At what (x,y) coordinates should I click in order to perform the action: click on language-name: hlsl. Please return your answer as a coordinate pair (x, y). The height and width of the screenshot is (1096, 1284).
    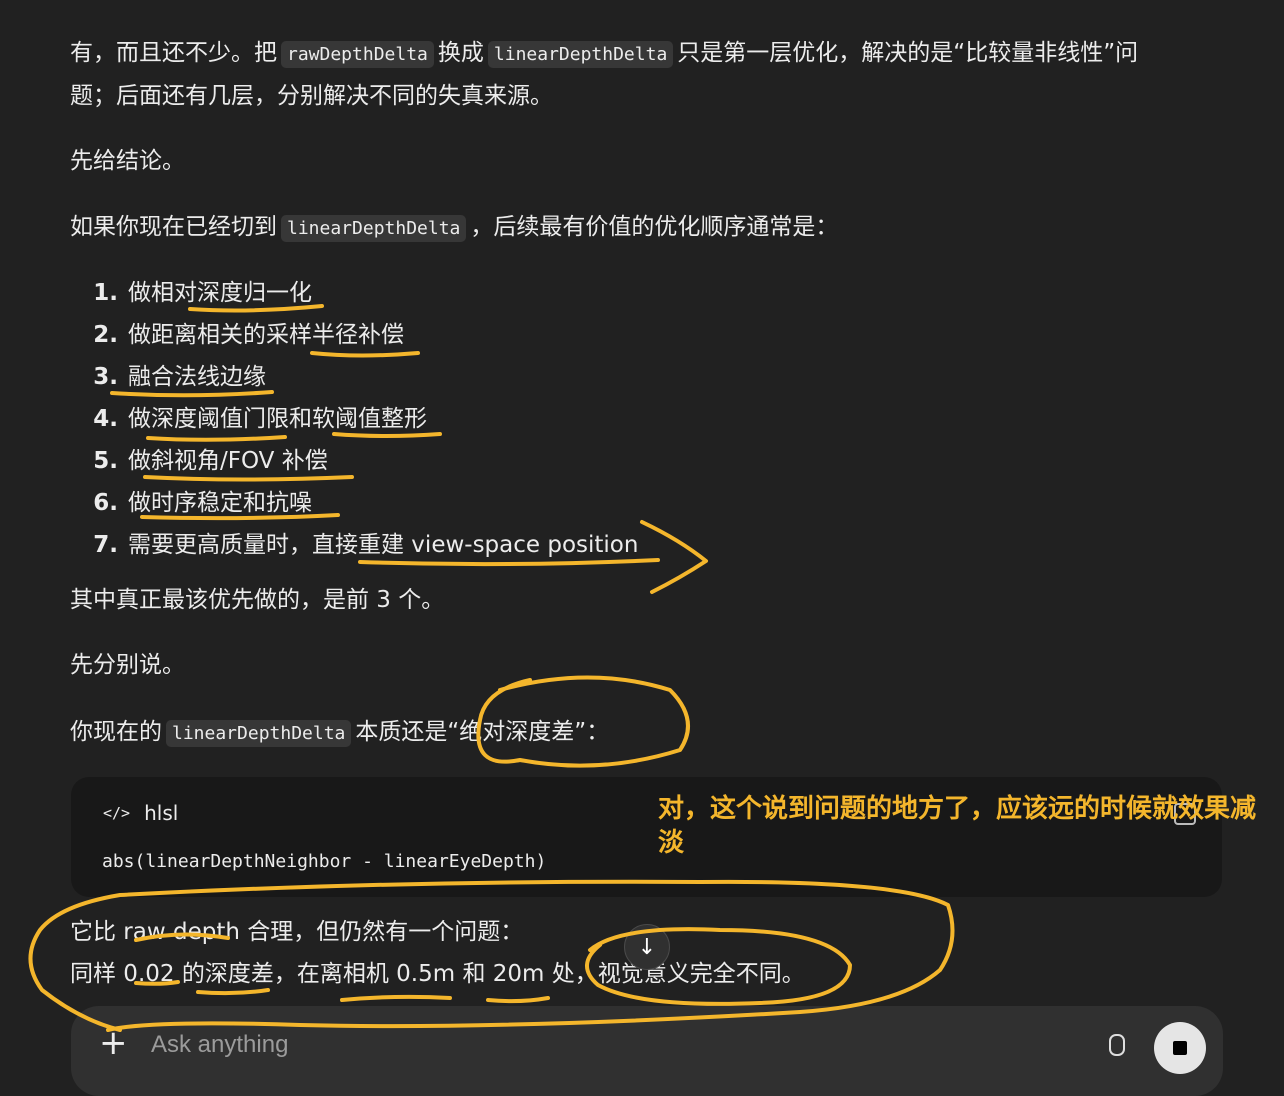
    Looking at the image, I should click on (161, 813).